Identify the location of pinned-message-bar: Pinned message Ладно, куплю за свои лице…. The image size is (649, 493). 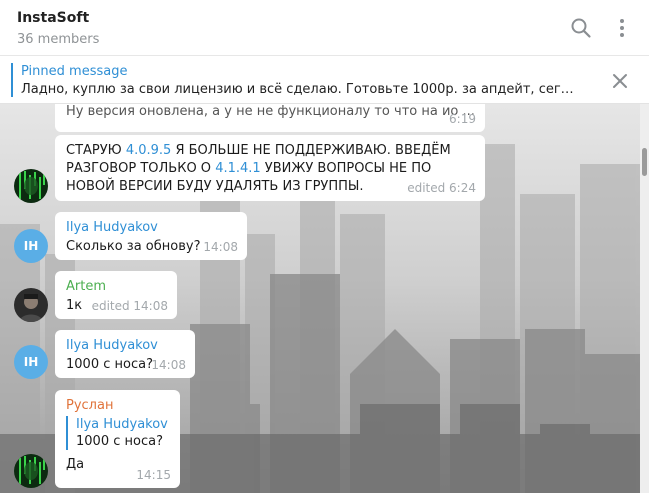
(324, 80).